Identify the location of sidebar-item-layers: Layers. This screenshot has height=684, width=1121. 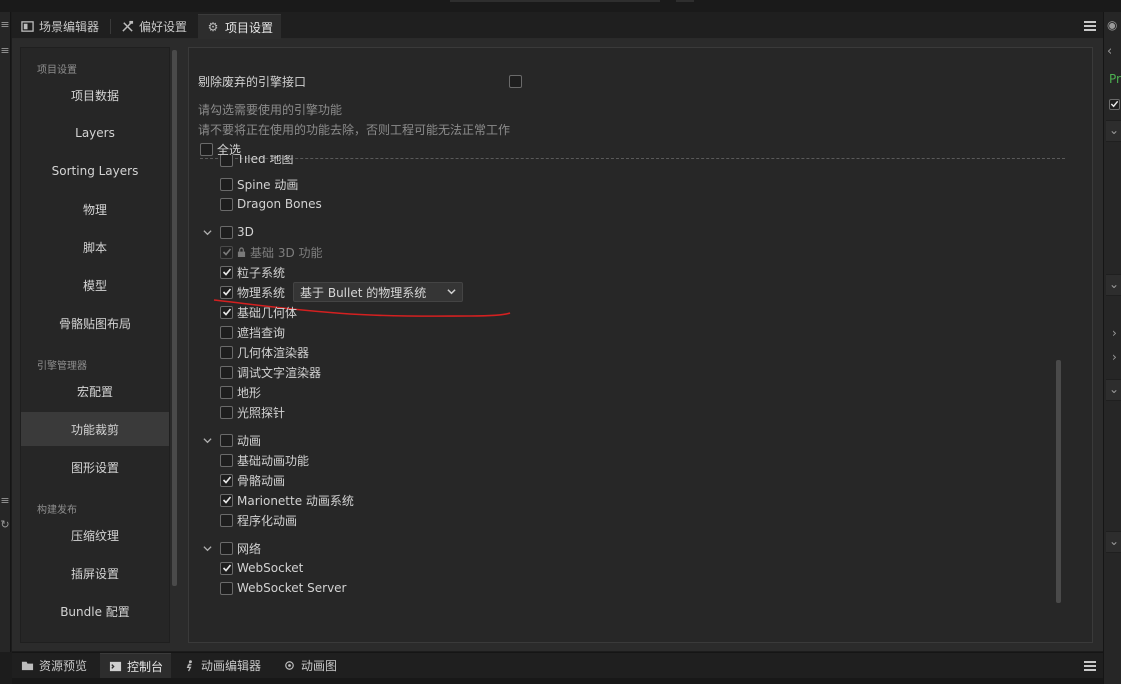
(95, 133).